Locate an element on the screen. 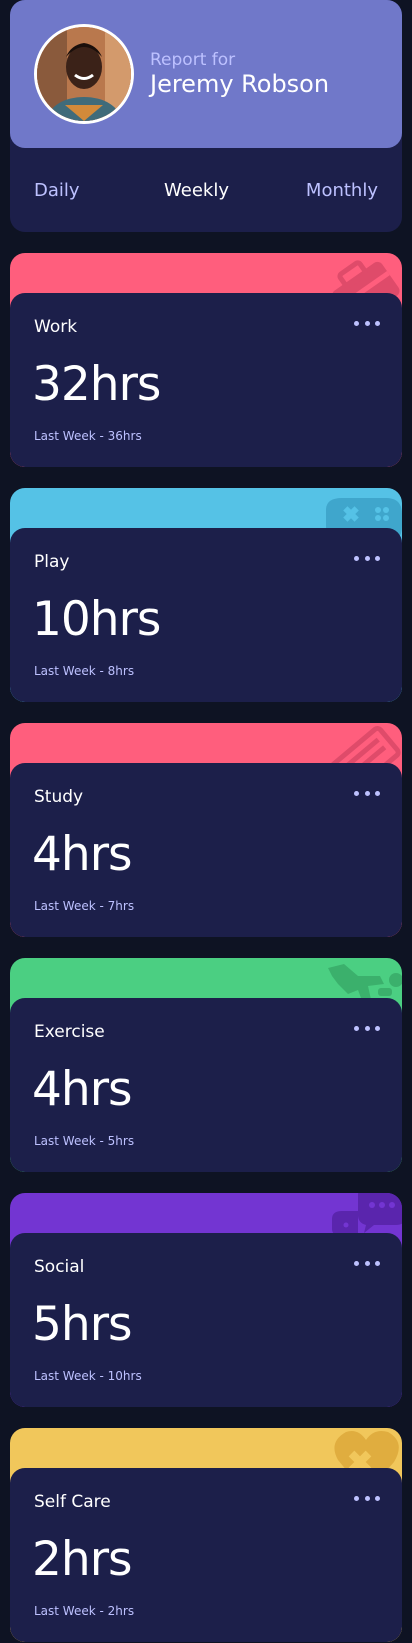  current-hours: 5hrs is located at coordinates (82, 1324).